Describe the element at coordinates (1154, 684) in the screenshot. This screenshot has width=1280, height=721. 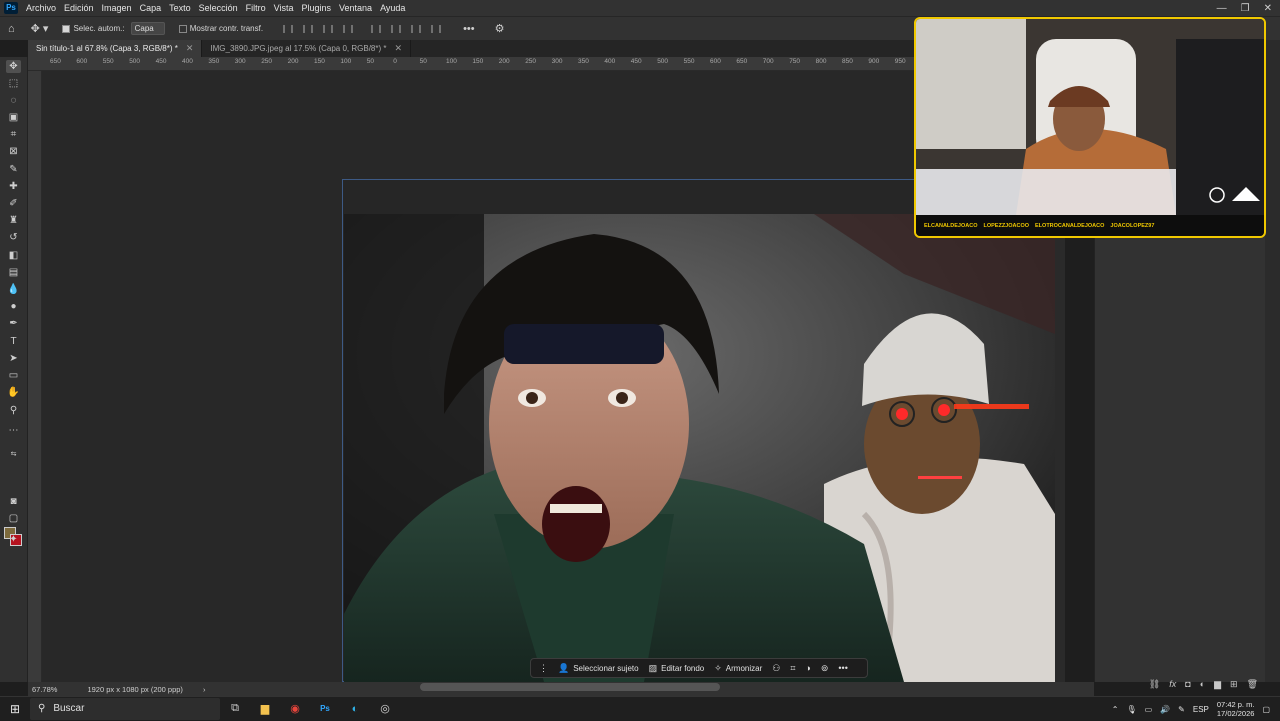
I see `link-layers-icon: ⛓` at that location.